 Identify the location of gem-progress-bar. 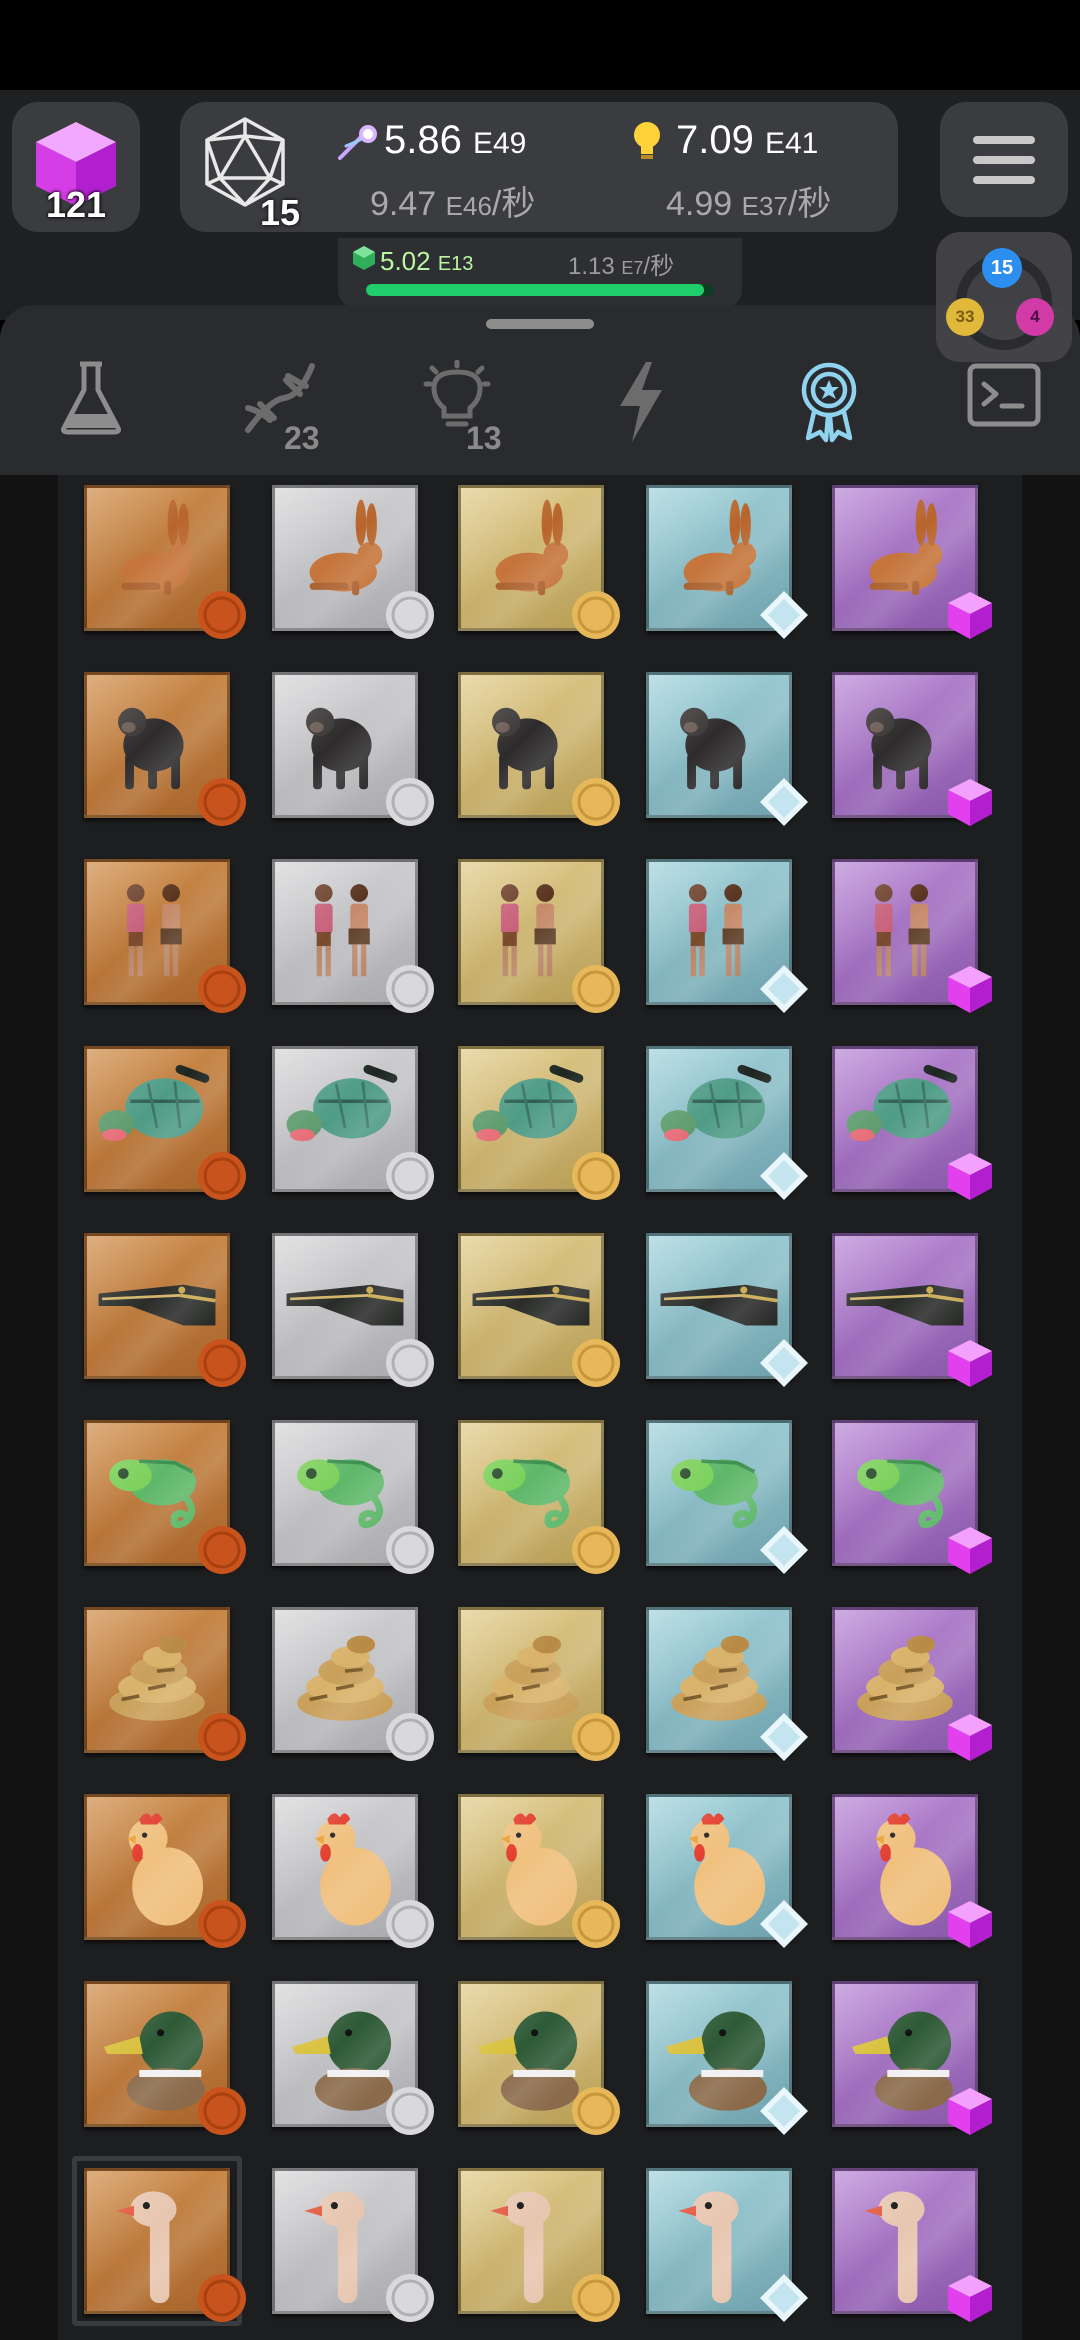
(540, 290).